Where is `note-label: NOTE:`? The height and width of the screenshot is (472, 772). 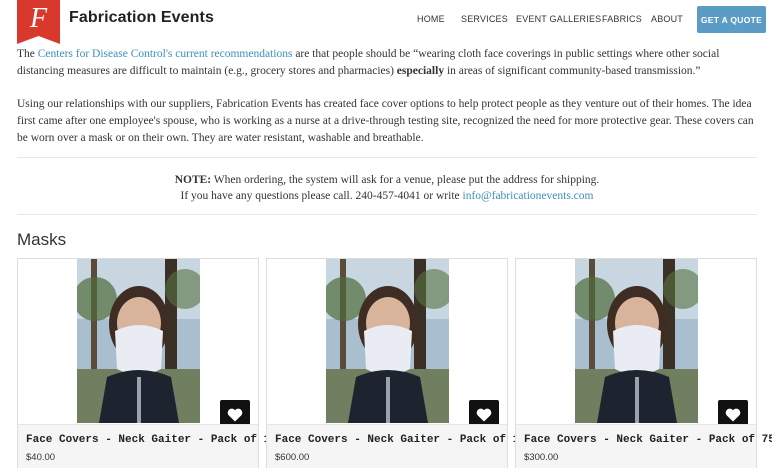
note-label: NOTE: is located at coordinates (193, 180).